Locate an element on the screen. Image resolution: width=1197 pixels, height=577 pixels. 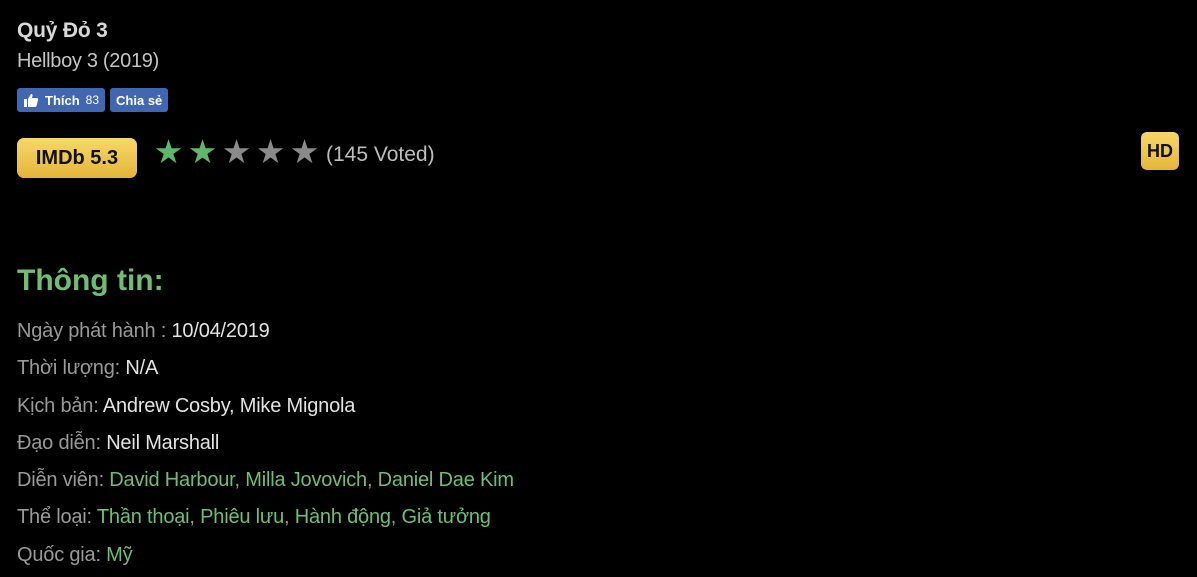
facebook-share-button: Chia sẻ is located at coordinates (139, 100).